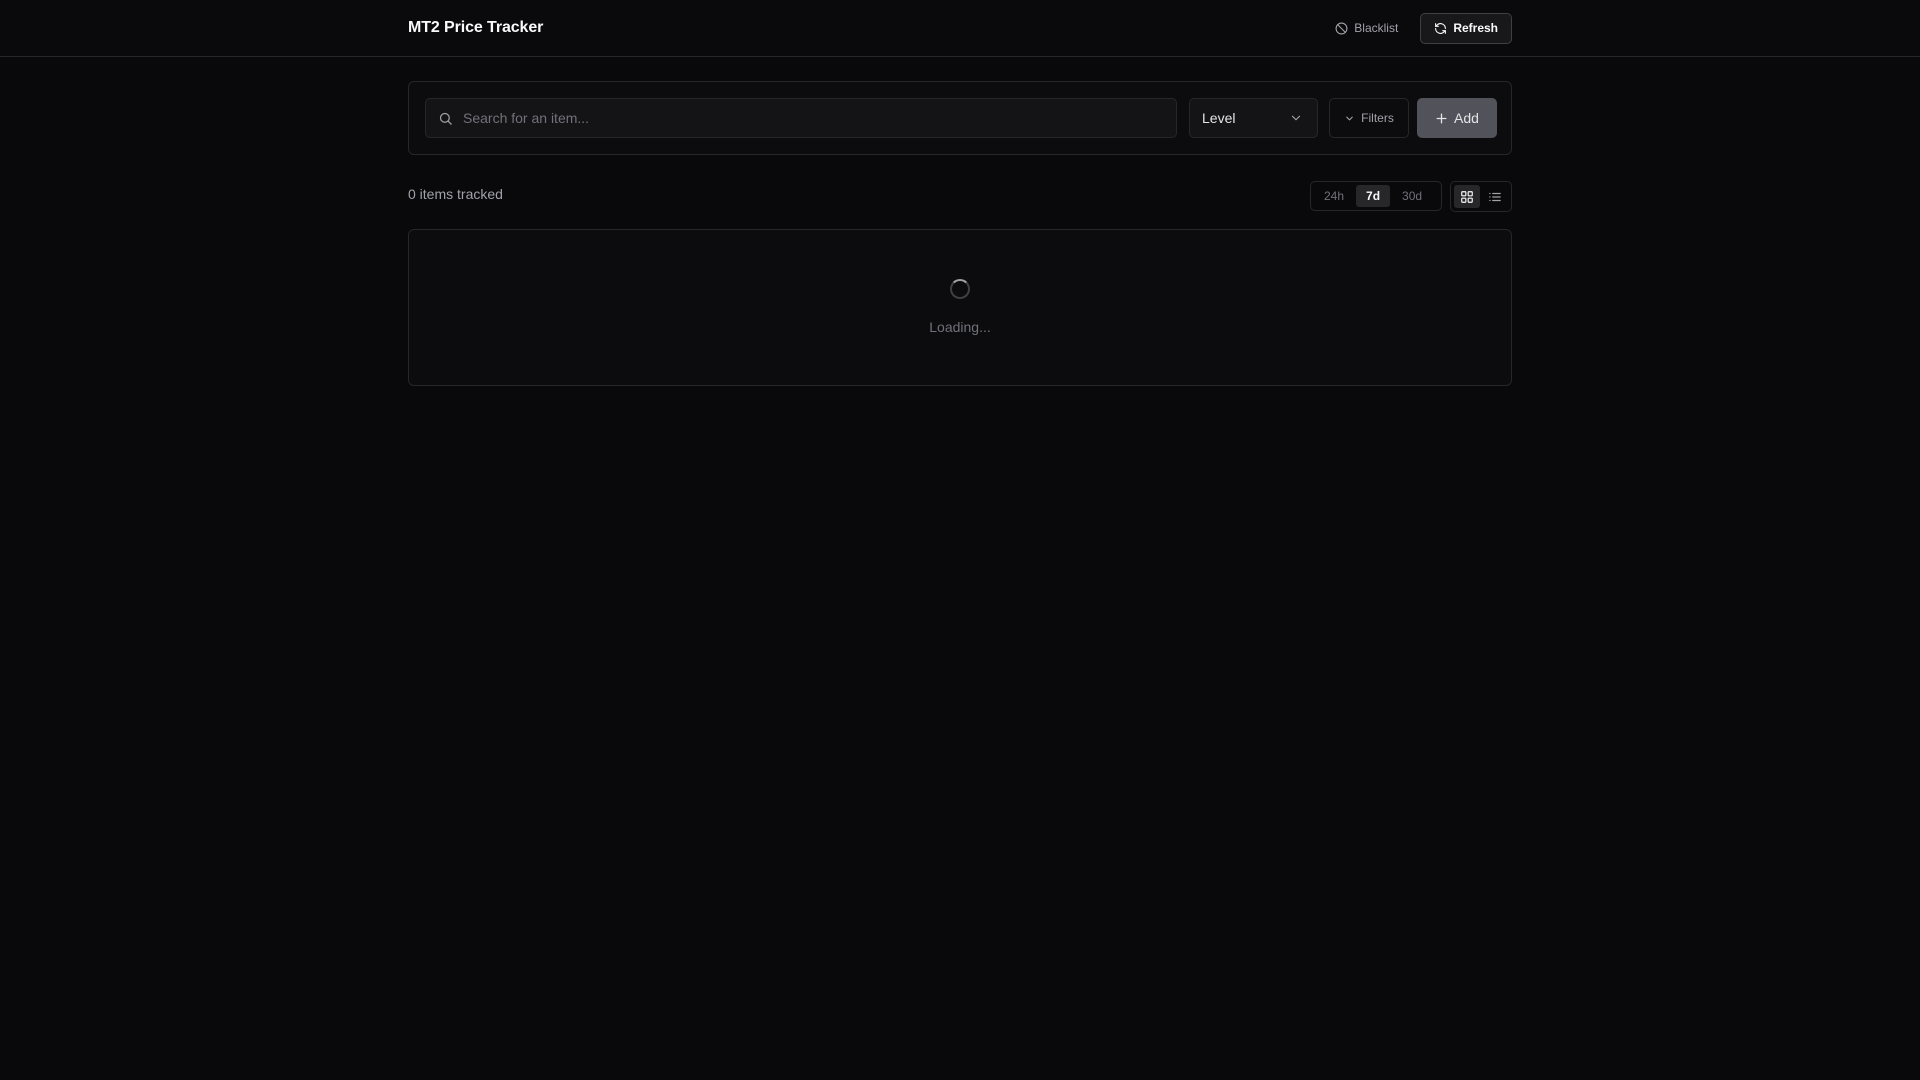  What do you see at coordinates (1466, 118) in the screenshot?
I see `add-label: Add` at bounding box center [1466, 118].